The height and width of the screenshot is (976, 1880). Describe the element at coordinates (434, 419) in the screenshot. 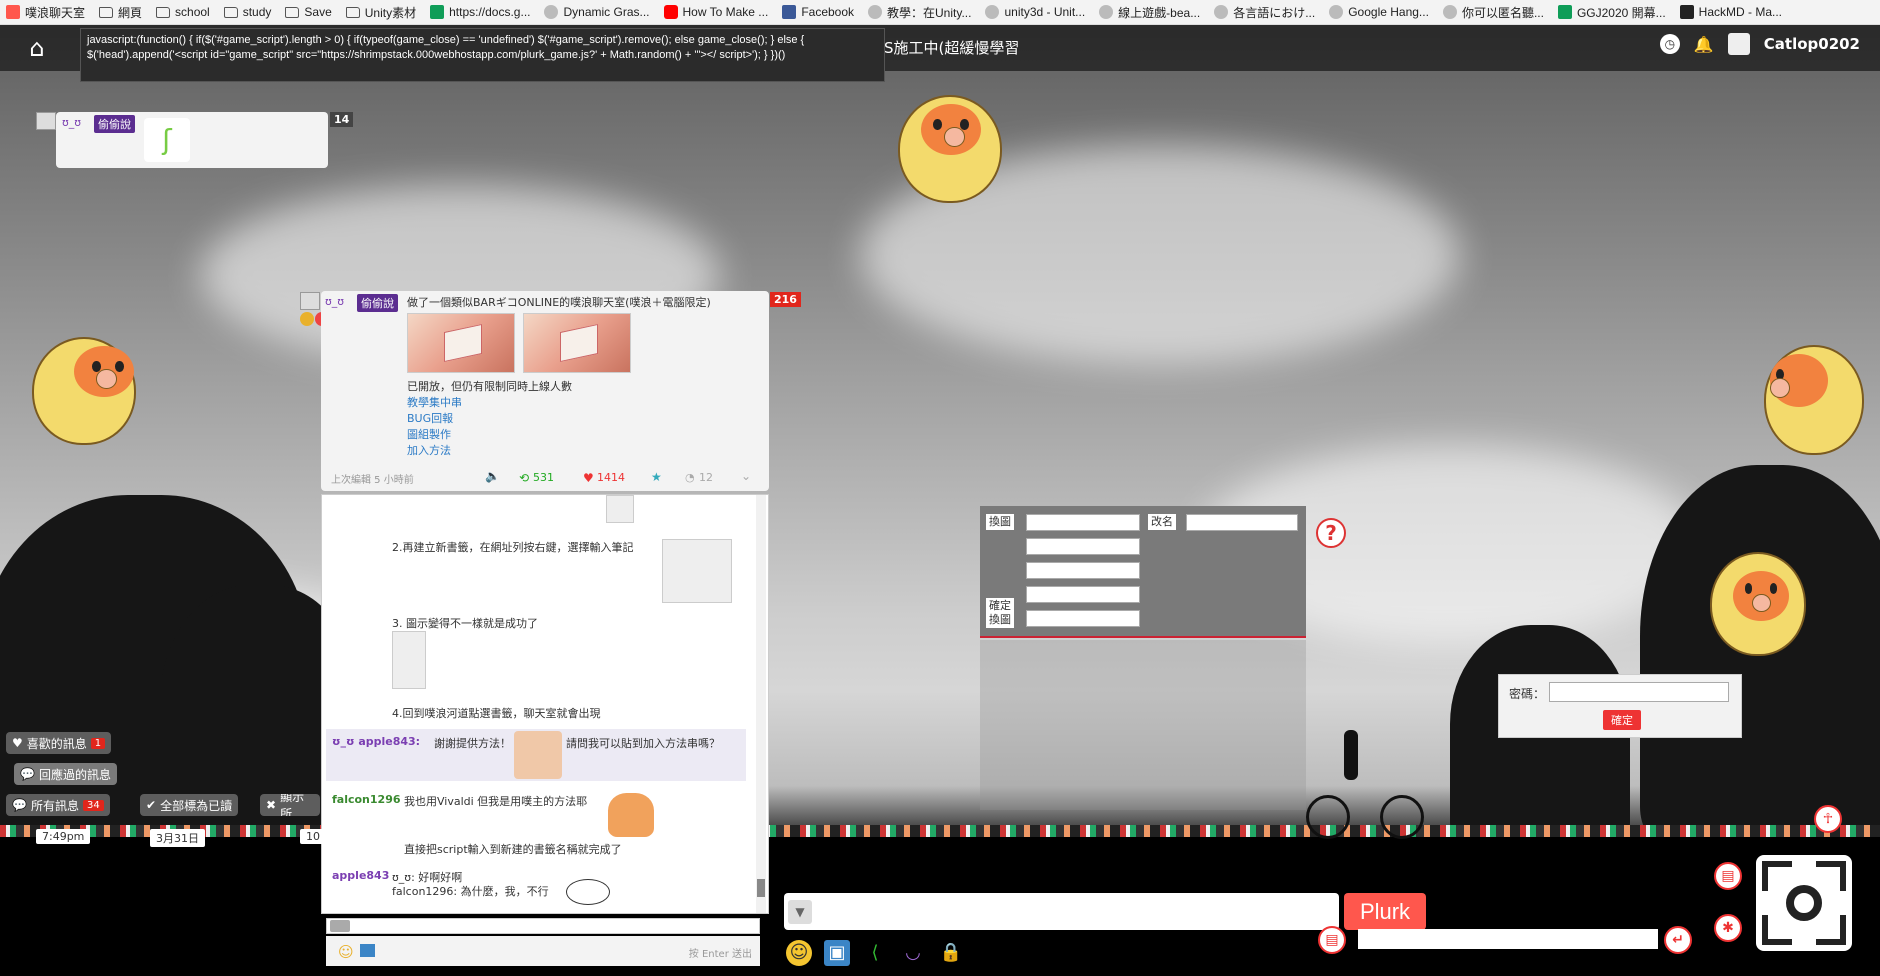

I see `link-bug-report: BUG回報` at that location.